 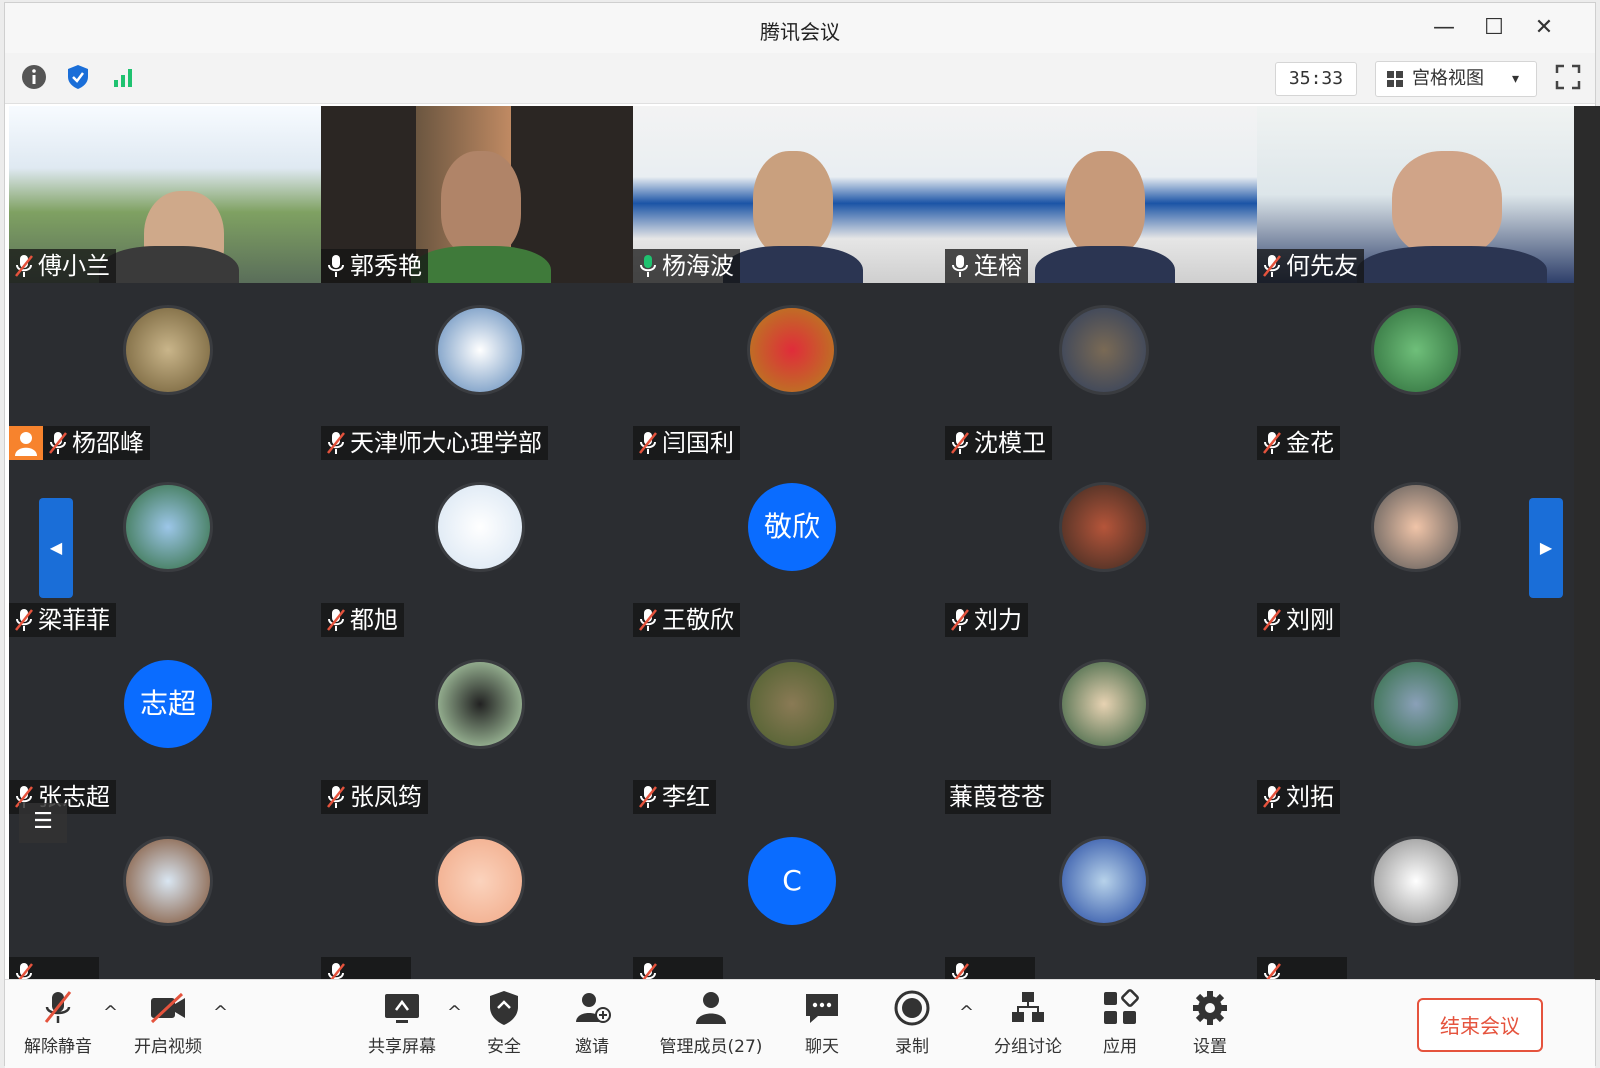 I want to click on info-icon, so click(x=34, y=77).